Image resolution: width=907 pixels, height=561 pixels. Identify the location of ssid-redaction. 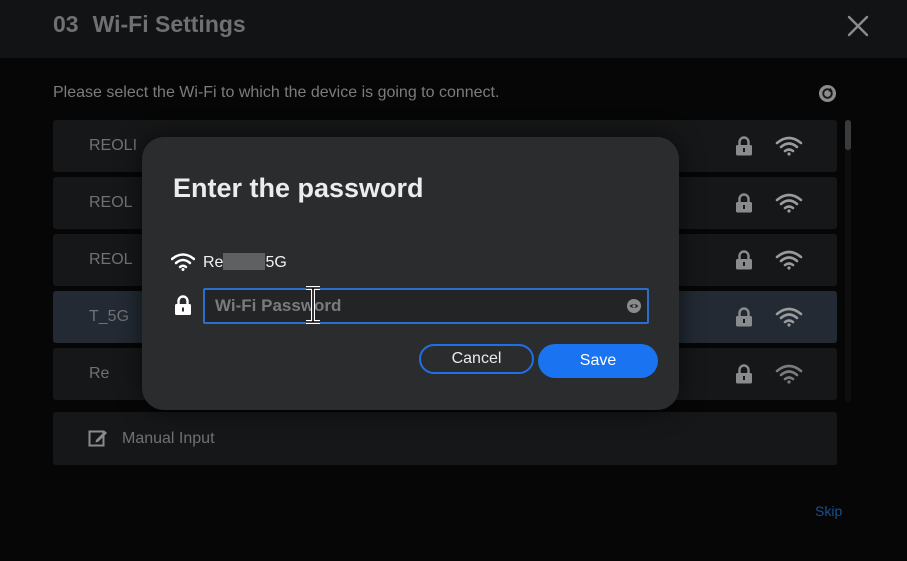
(244, 261).